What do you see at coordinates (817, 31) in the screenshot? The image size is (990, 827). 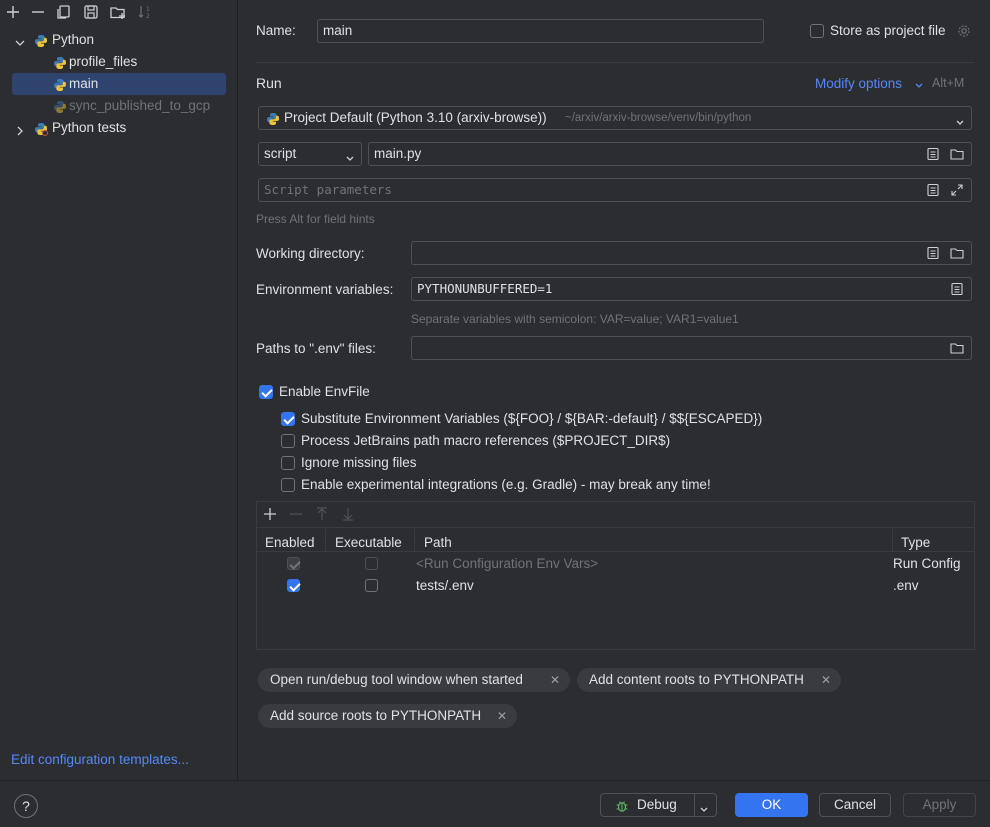 I see `store-project-file-checkbox` at bounding box center [817, 31].